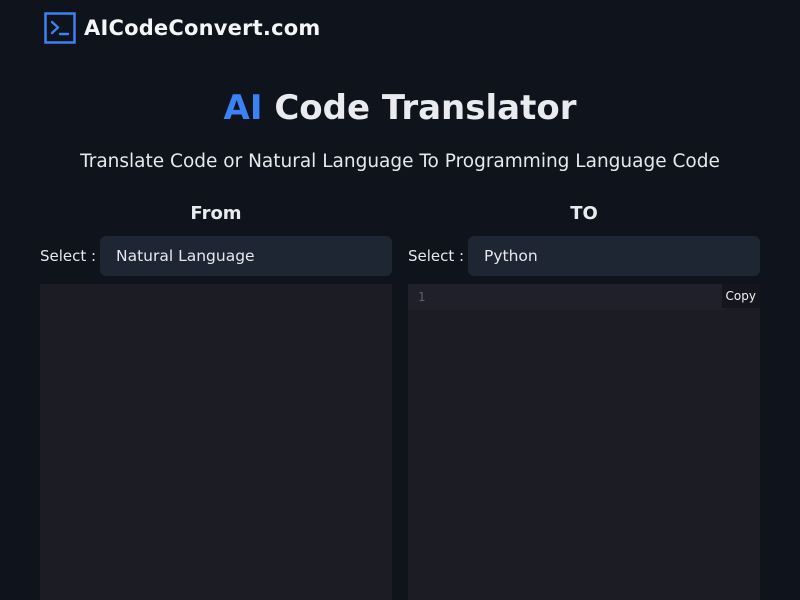 This screenshot has width=800, height=600. I want to click on title-rest: Code Translator, so click(419, 108).